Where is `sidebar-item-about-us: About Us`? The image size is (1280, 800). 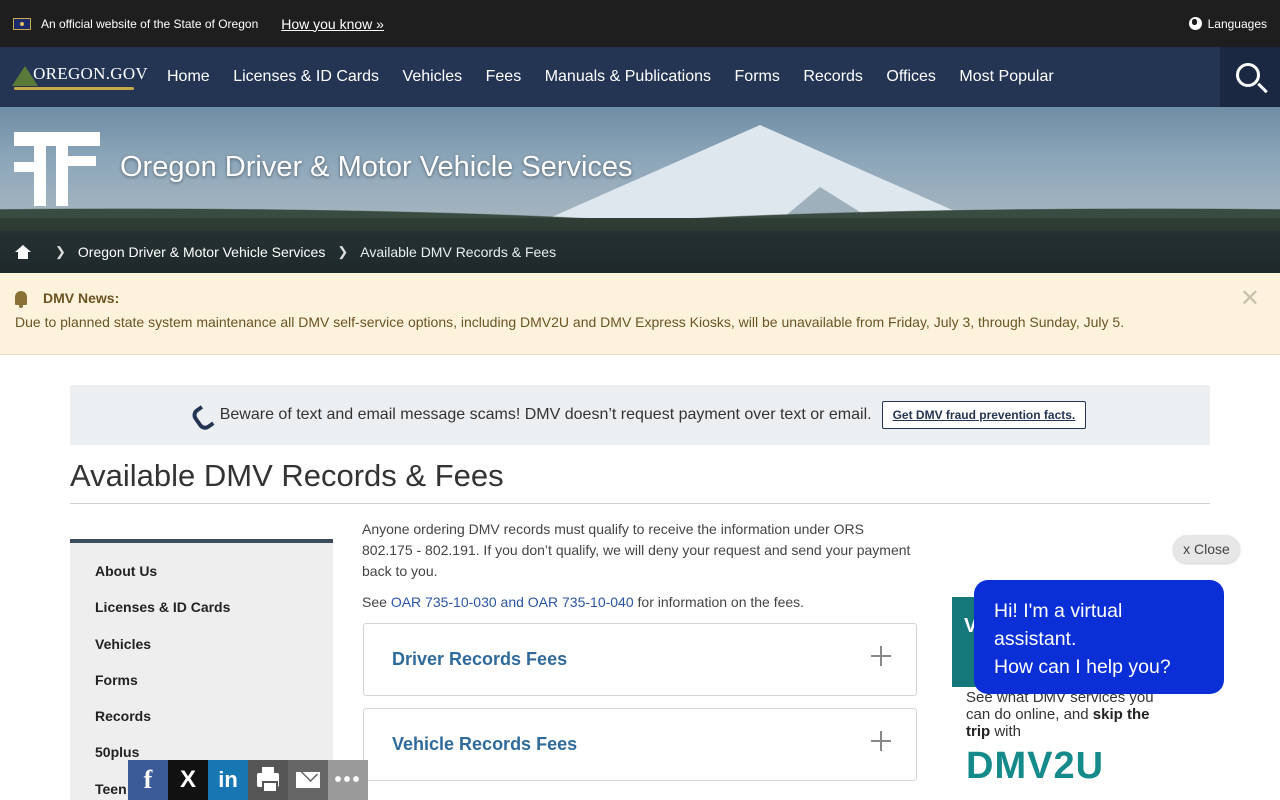 sidebar-item-about-us: About Us is located at coordinates (201, 581).